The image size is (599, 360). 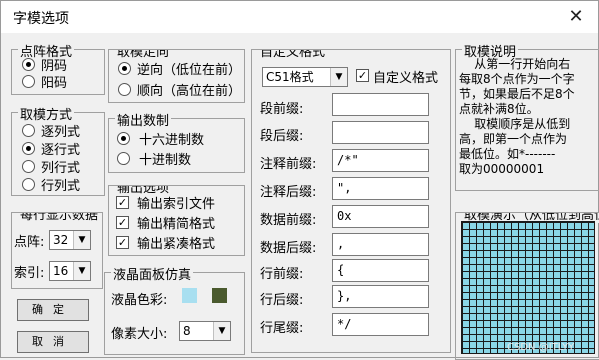 I want to click on comment-prefix-input: /*", so click(x=380, y=160).